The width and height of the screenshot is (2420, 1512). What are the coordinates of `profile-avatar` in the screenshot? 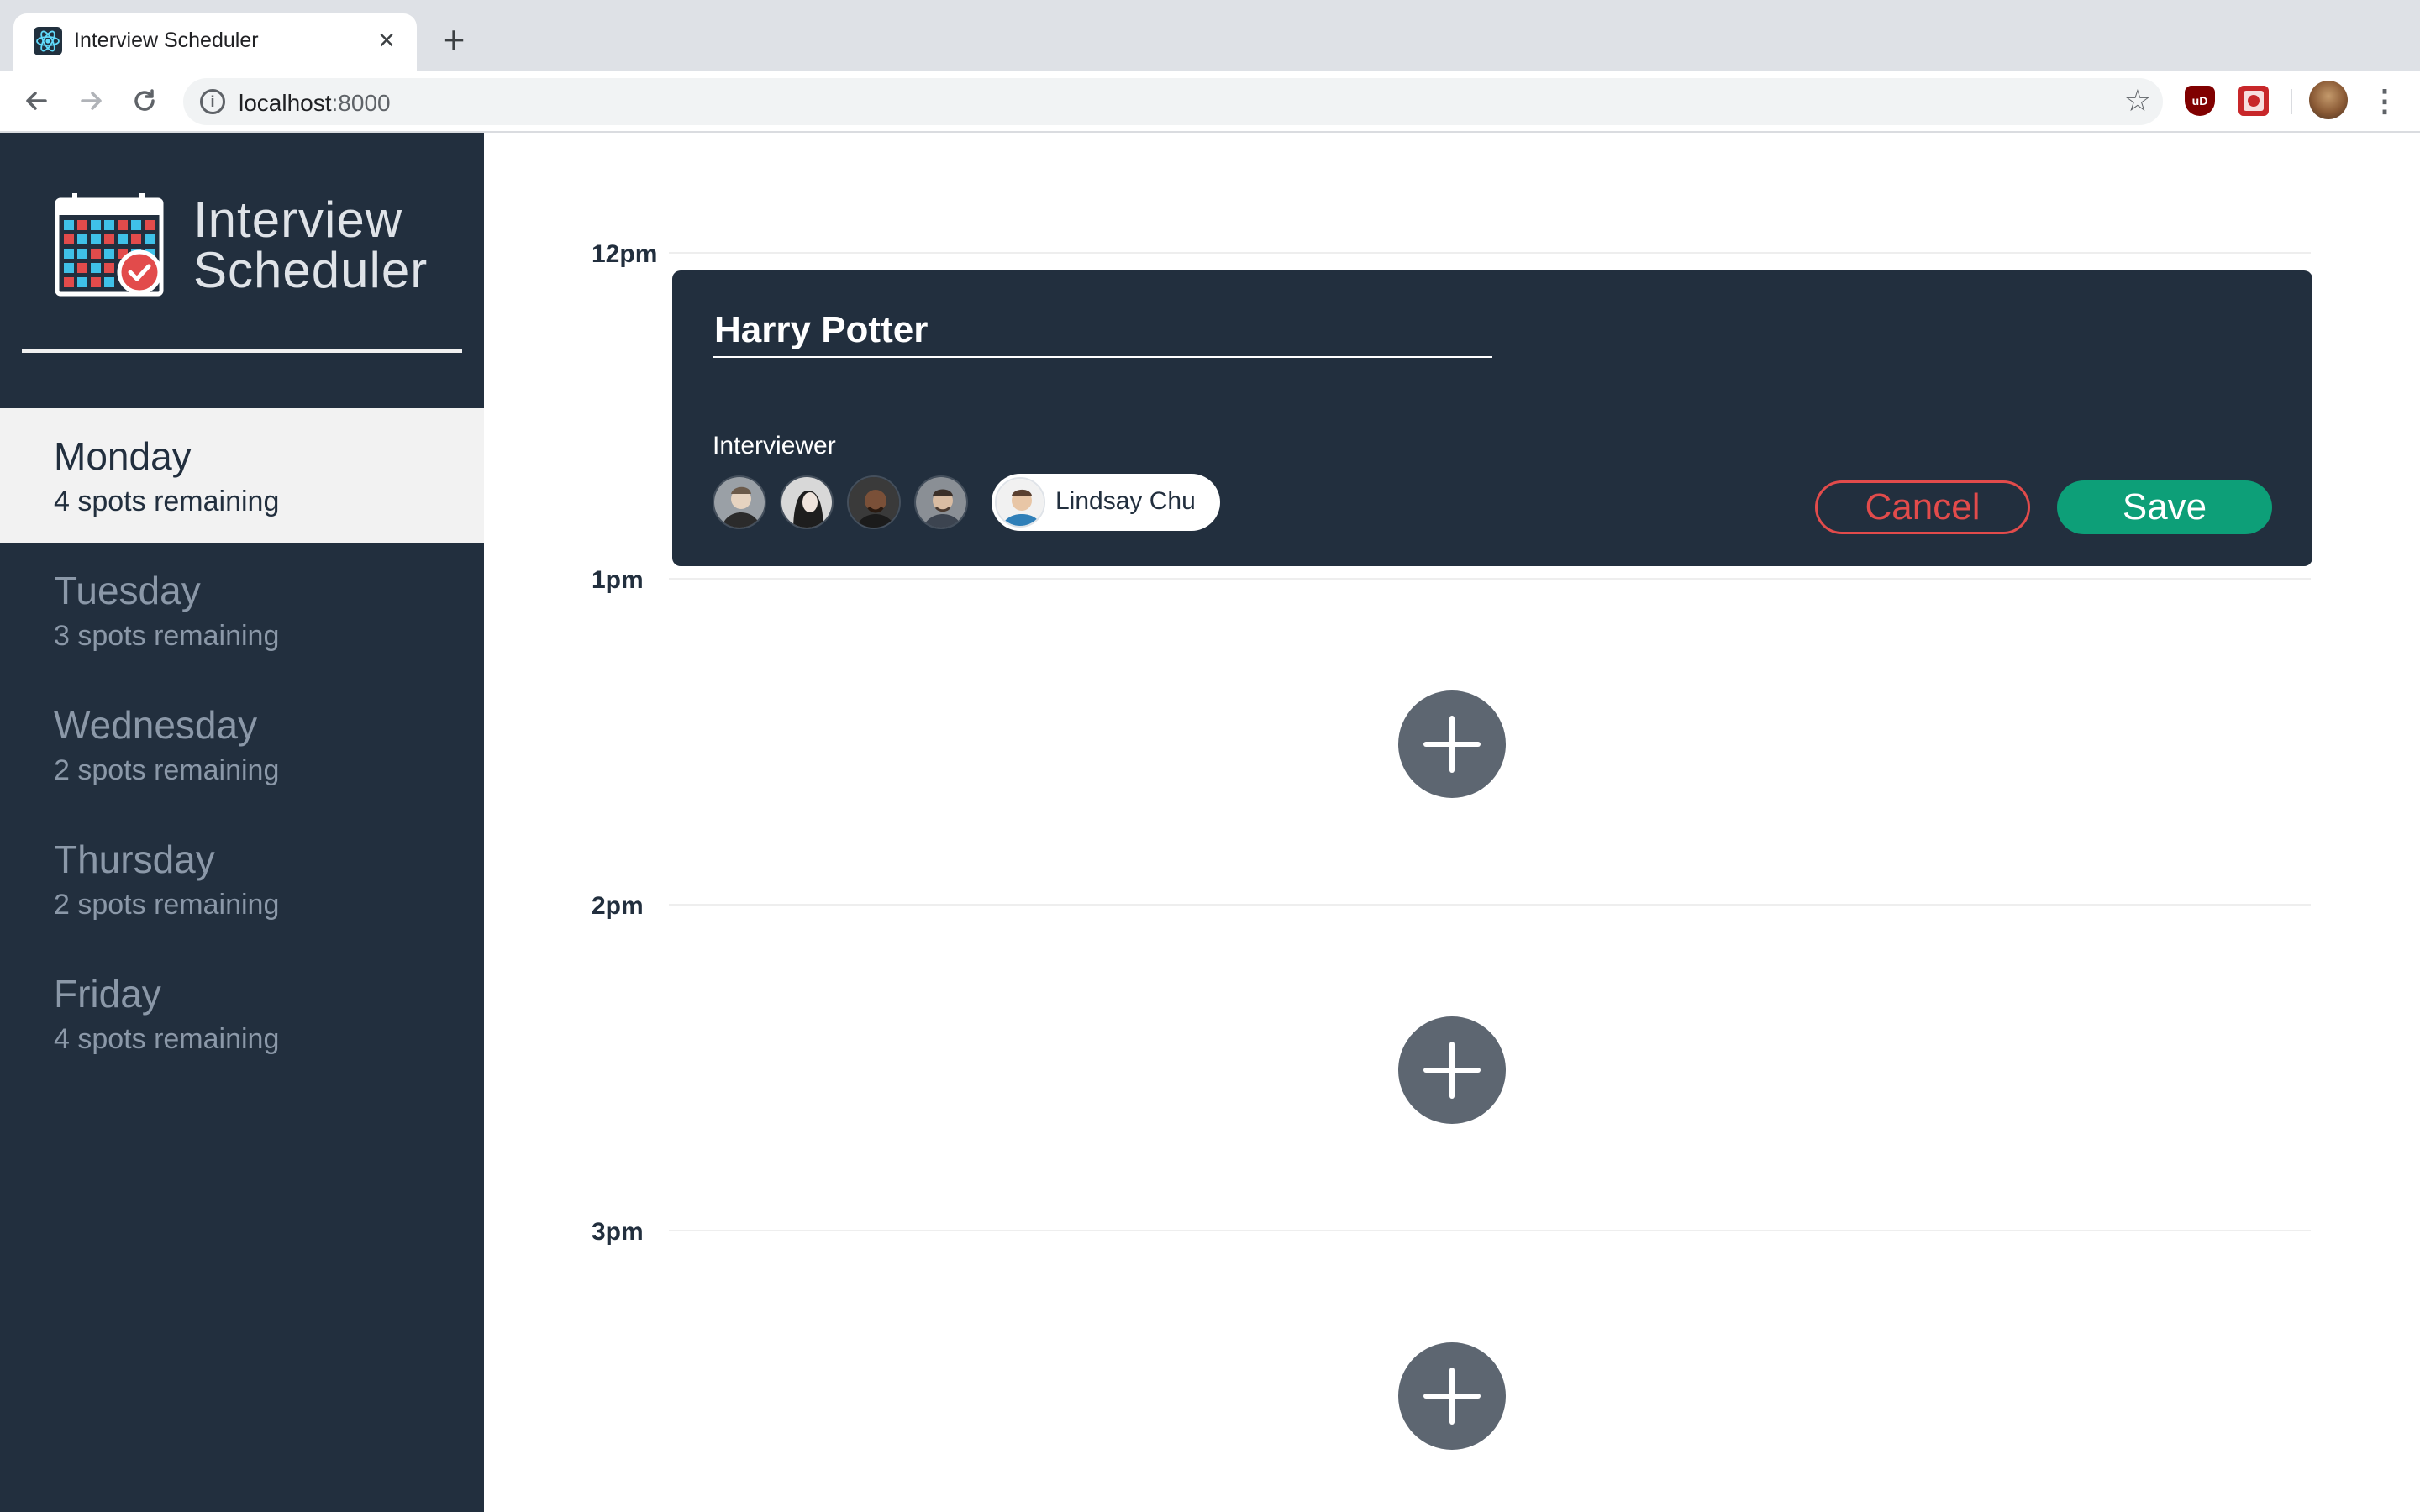 It's located at (2329, 100).